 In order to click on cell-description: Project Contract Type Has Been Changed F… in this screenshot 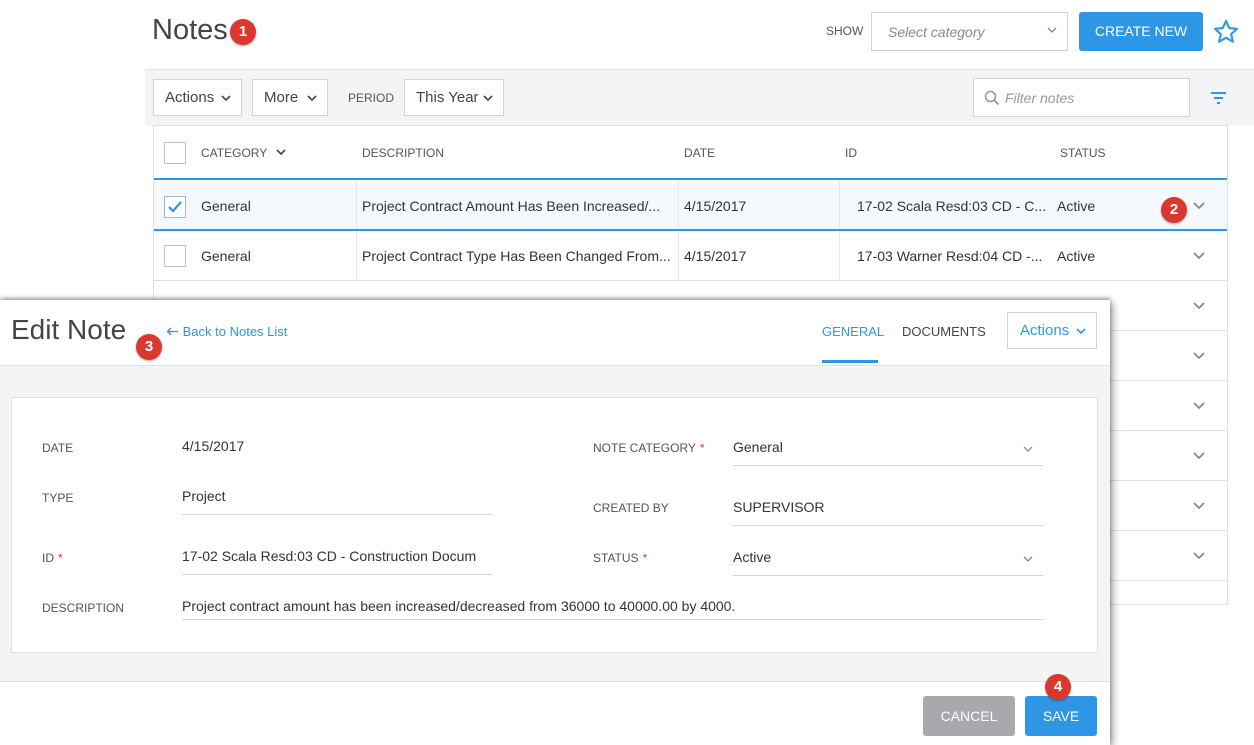, I will do `click(516, 256)`.